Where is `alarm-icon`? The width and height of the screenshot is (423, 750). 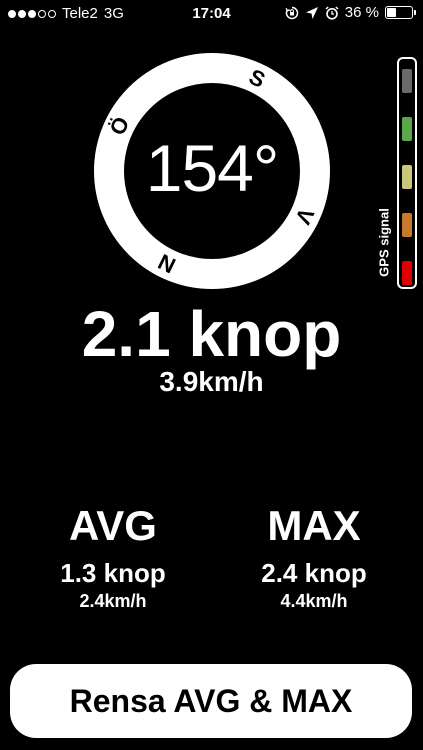 alarm-icon is located at coordinates (332, 12).